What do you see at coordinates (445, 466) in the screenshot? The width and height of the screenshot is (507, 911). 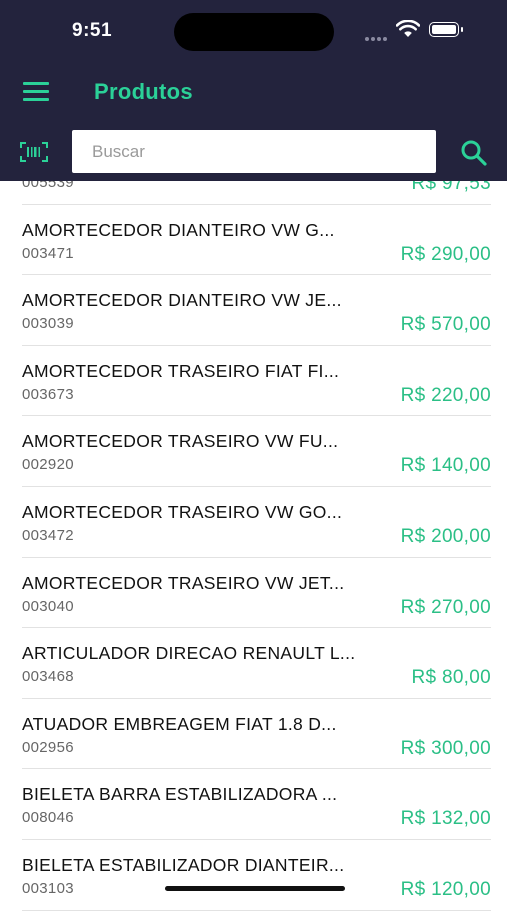 I see `product-price: R$ 140,00` at bounding box center [445, 466].